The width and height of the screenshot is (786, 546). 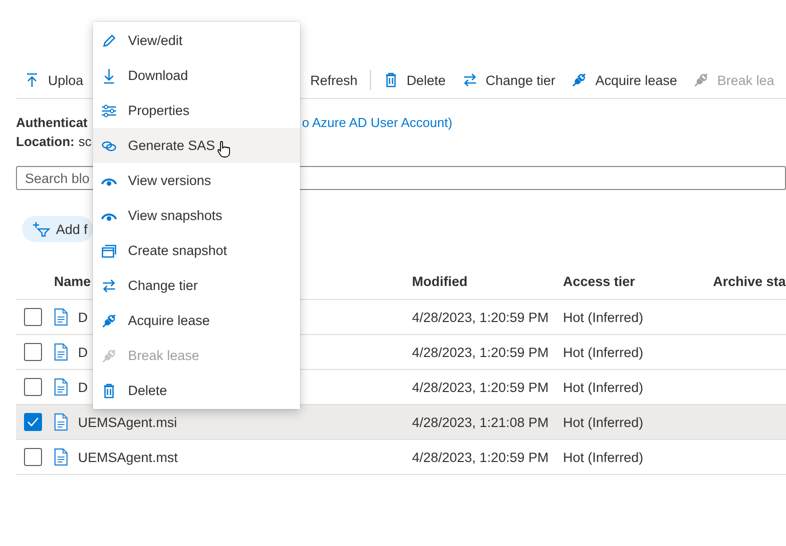 What do you see at coordinates (480, 422) in the screenshot?
I see `table-cell: 4/28/2023, 1:21:08 PM` at bounding box center [480, 422].